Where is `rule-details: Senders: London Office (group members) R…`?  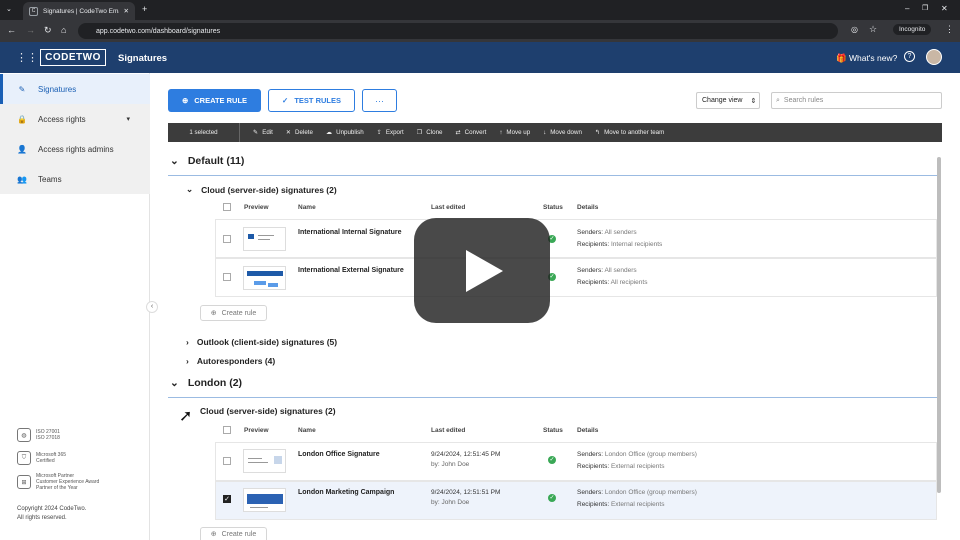
rule-details: Senders: London Office (group members) R… is located at coordinates (637, 460).